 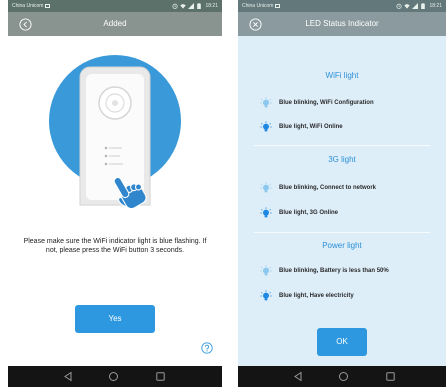 I want to click on section-heading-power: Power light, so click(x=342, y=245).